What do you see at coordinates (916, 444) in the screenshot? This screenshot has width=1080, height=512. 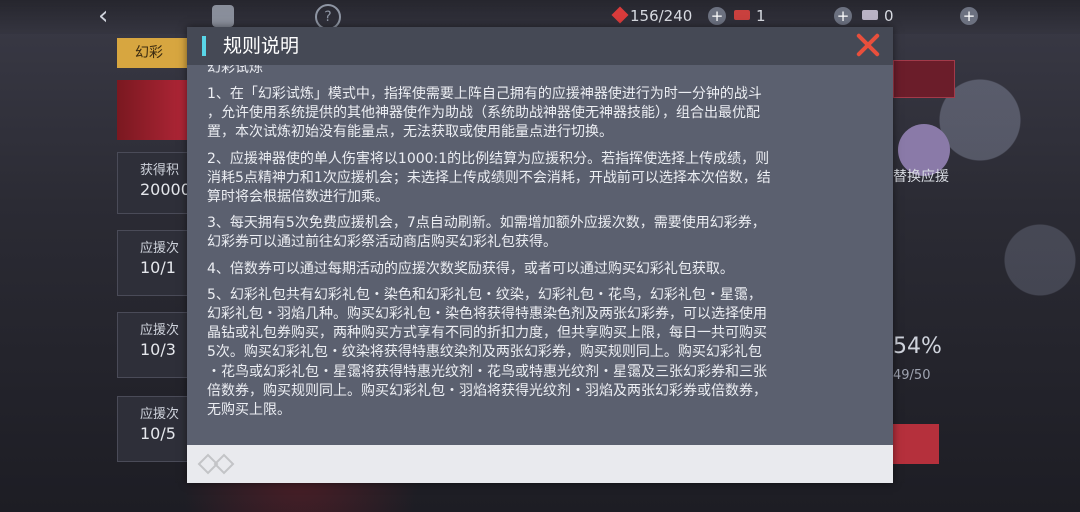 I see `support-button` at bounding box center [916, 444].